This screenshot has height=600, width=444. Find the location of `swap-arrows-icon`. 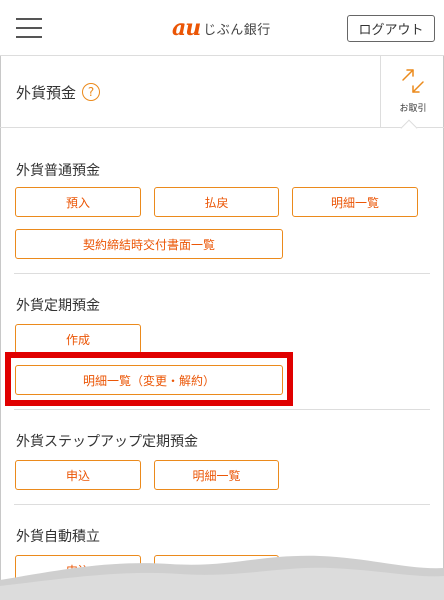

swap-arrows-icon is located at coordinates (413, 81).